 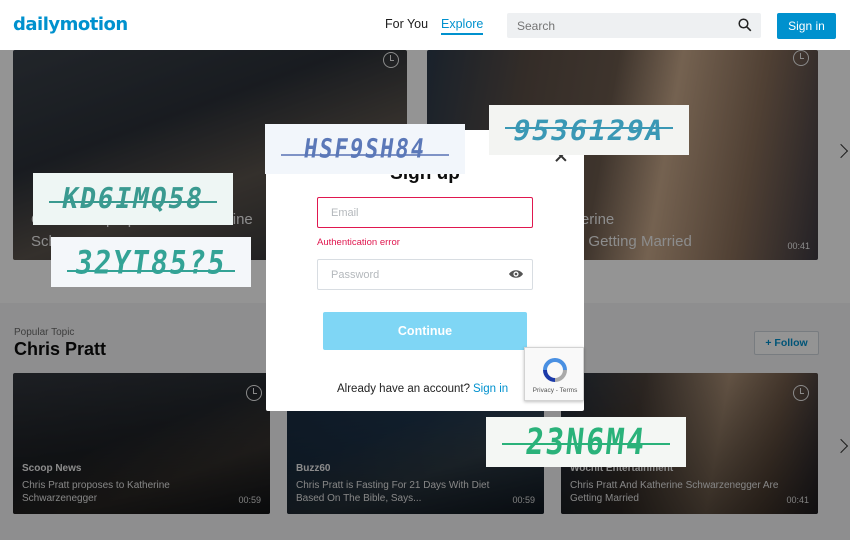 What do you see at coordinates (406, 24) in the screenshot?
I see `nav-for-you: For You` at bounding box center [406, 24].